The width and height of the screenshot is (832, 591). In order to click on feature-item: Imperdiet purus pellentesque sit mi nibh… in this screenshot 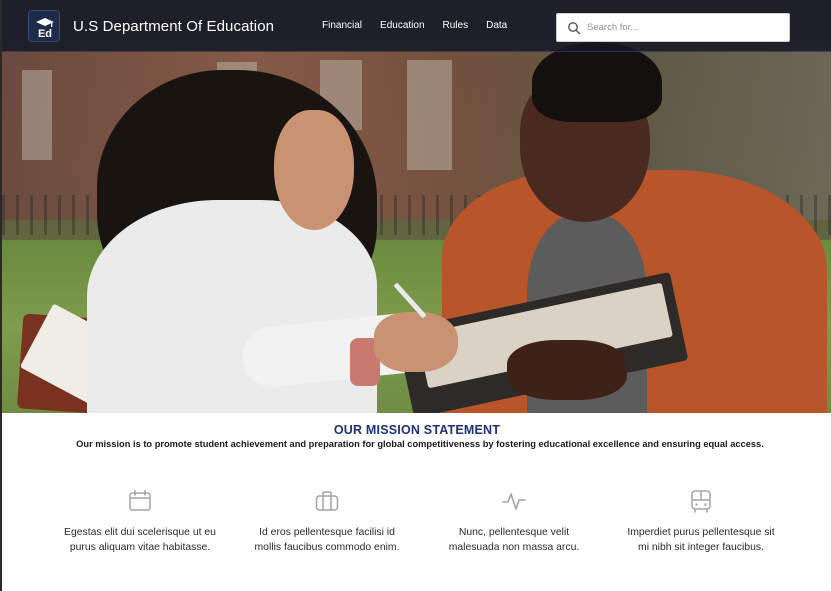, I will do `click(701, 521)`.